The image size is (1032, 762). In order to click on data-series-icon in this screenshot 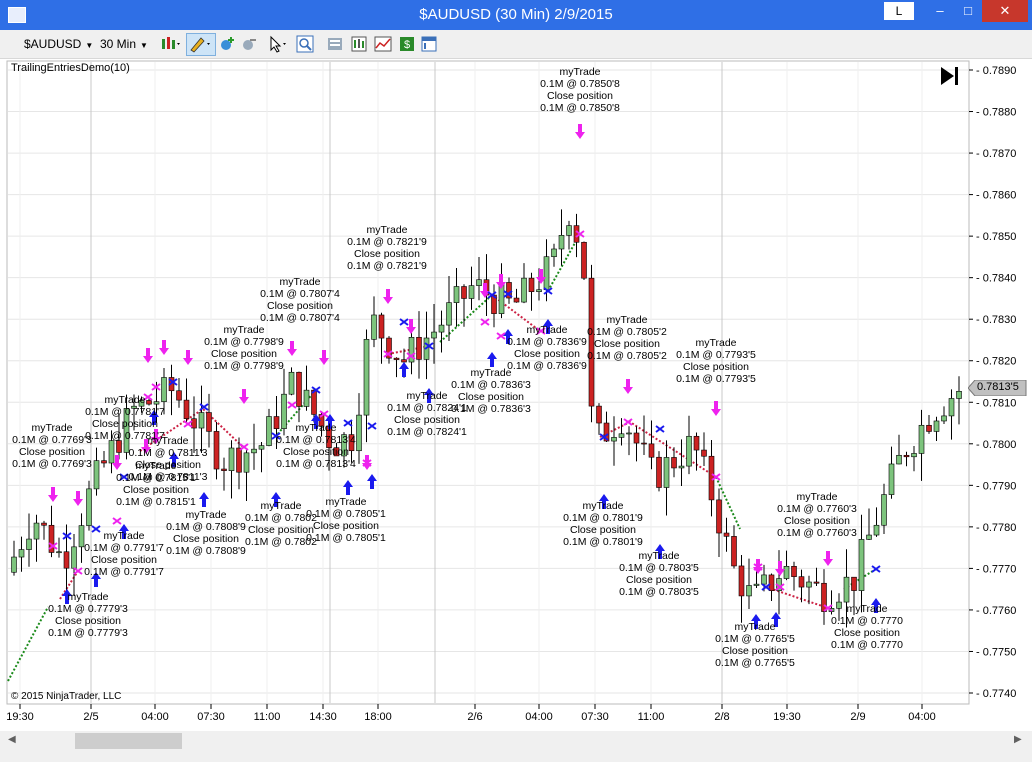, I will do `click(359, 44)`.